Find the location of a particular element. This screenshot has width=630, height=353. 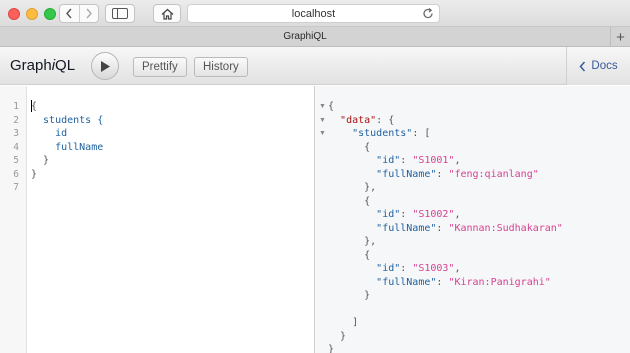

result-object-close: } is located at coordinates (349, 295).